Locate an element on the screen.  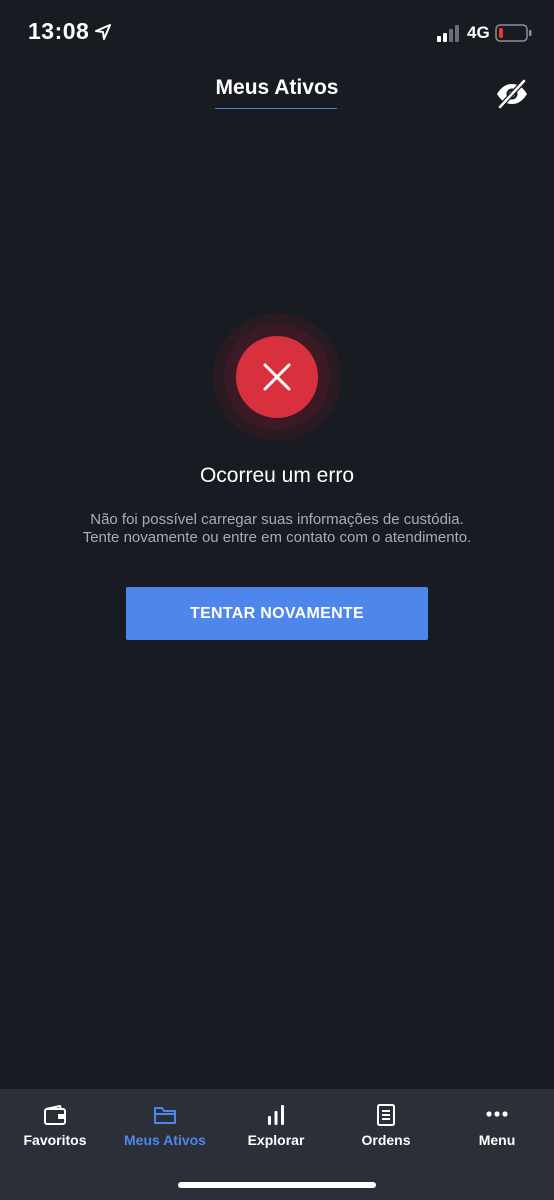
tab-favoritos: Favoritos is located at coordinates (55, 1126).